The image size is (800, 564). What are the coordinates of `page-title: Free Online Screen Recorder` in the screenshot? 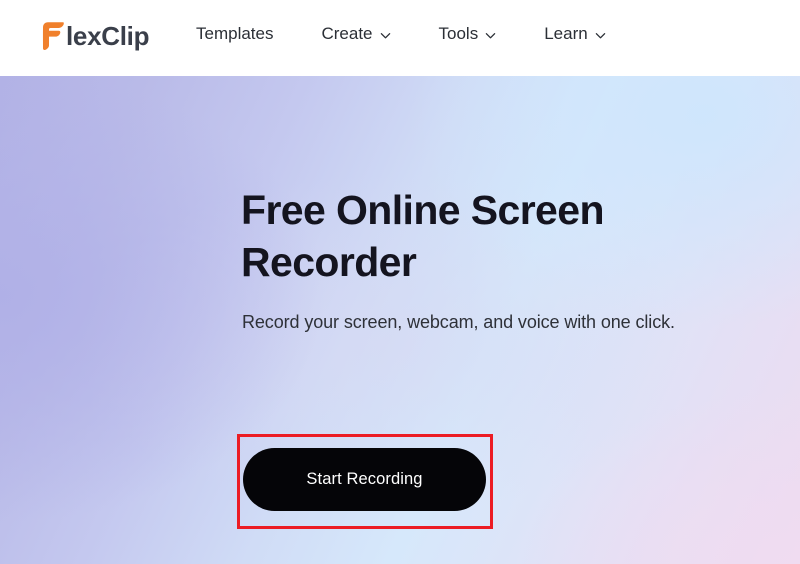 It's located at (423, 236).